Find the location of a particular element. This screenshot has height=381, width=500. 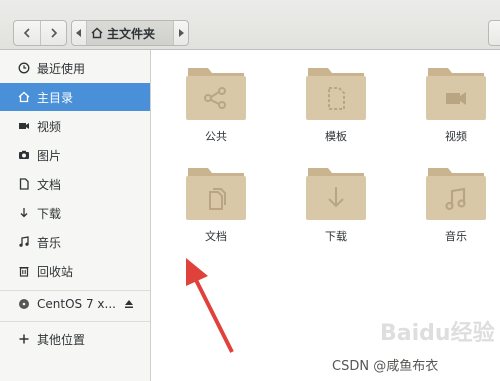

sidebar-item-home: 主目录 is located at coordinates (75, 97).